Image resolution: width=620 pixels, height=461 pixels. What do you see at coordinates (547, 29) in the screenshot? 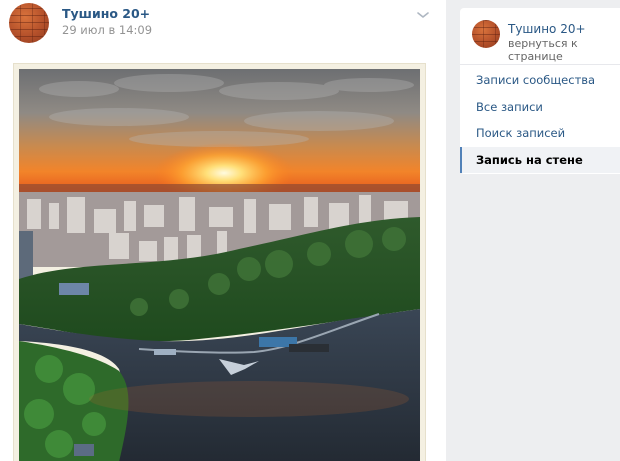
I see `sidebar-community-name: Тушино 20+` at bounding box center [547, 29].